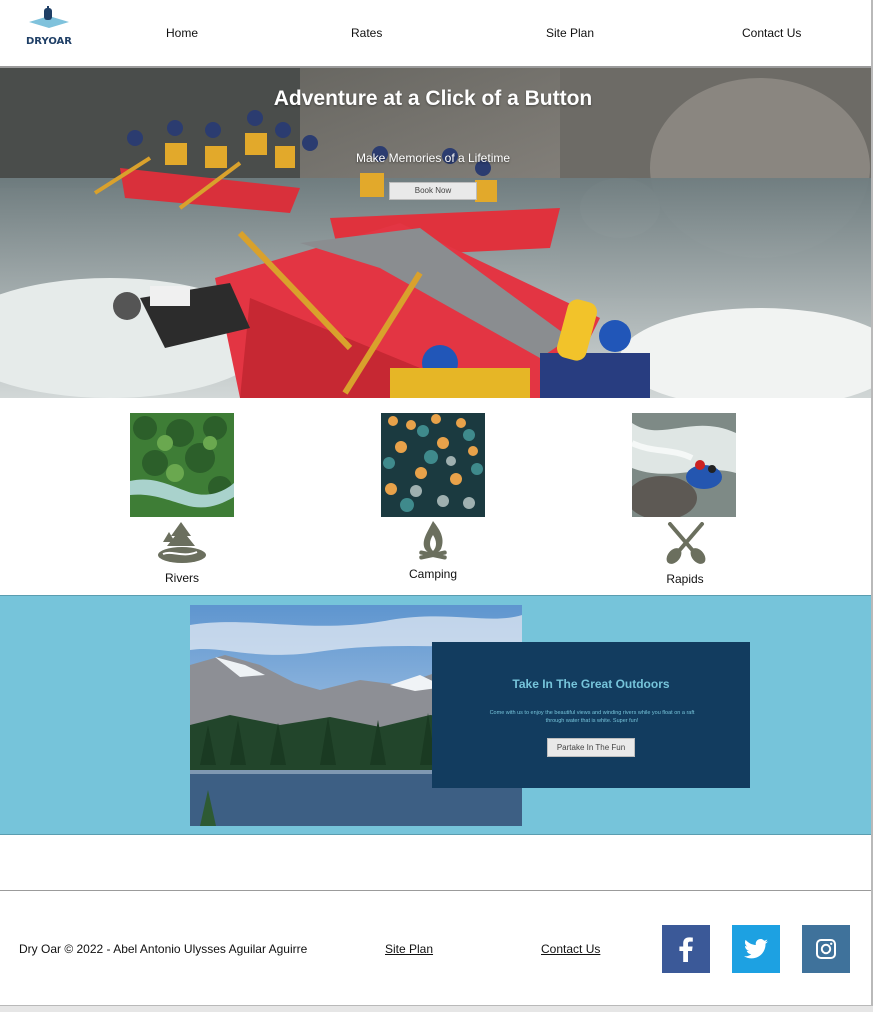  What do you see at coordinates (756, 949) in the screenshot?
I see `twitter-icon` at bounding box center [756, 949].